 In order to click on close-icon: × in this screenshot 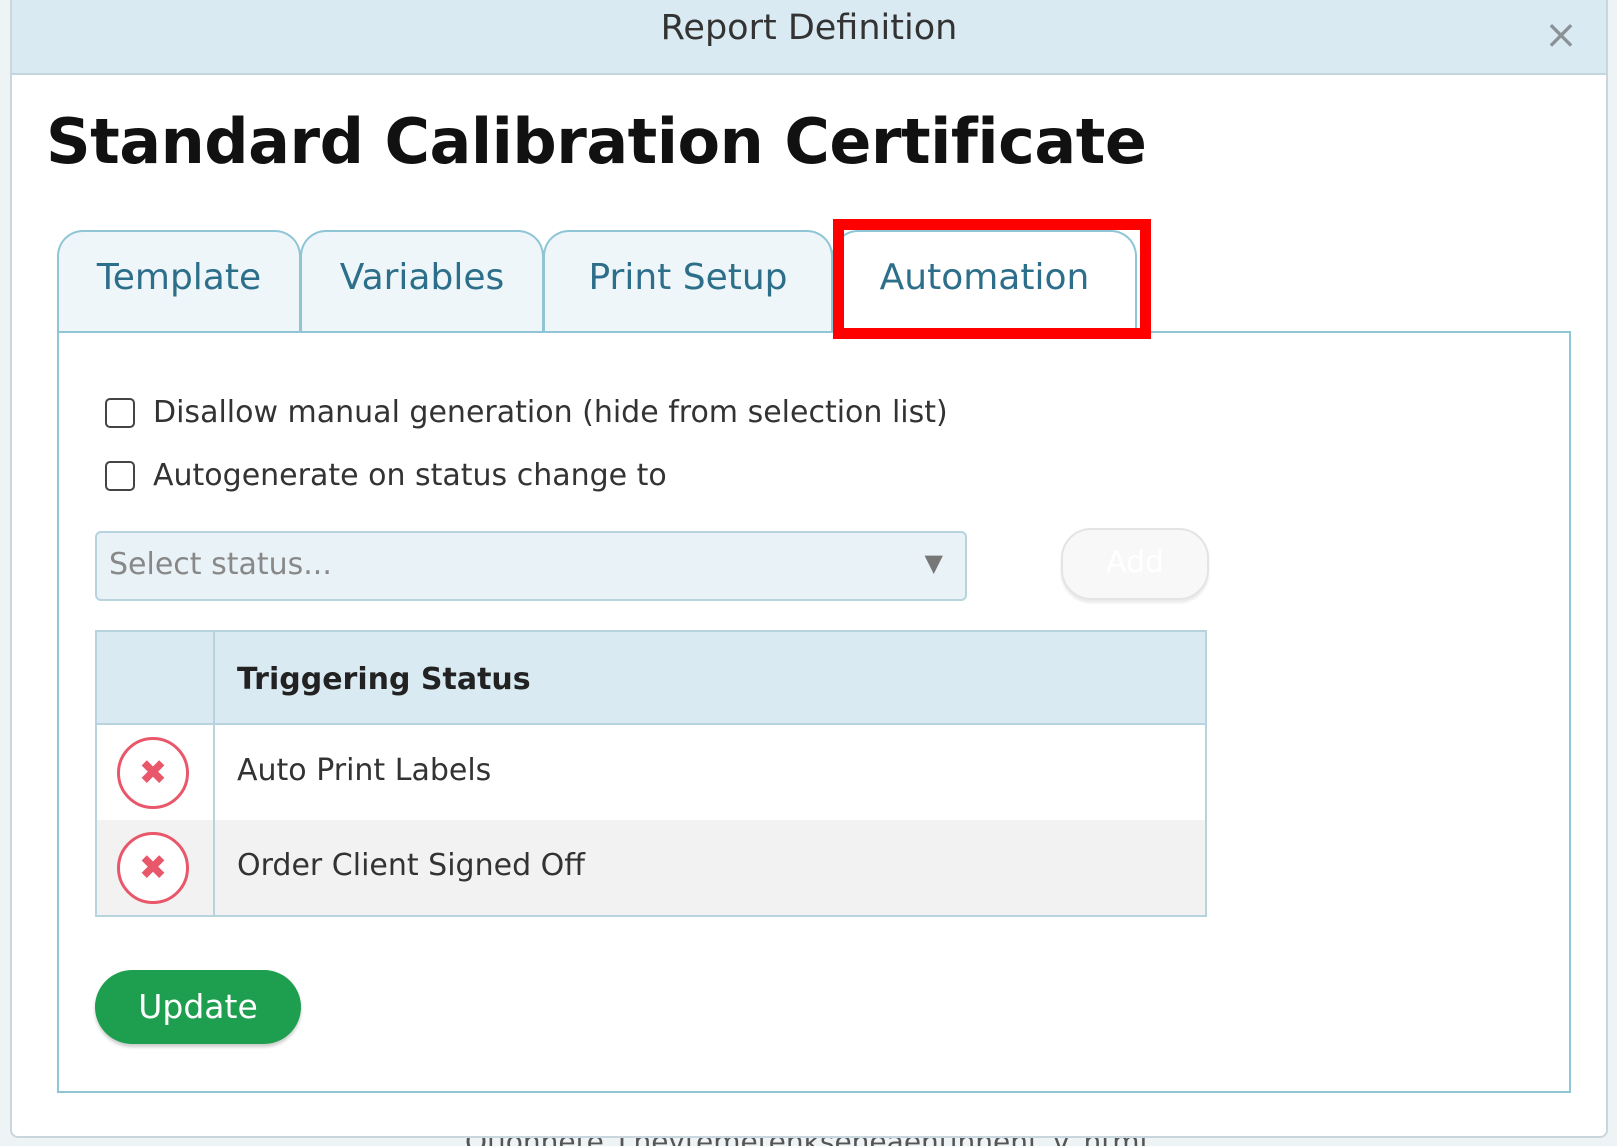, I will do `click(1561, 35)`.